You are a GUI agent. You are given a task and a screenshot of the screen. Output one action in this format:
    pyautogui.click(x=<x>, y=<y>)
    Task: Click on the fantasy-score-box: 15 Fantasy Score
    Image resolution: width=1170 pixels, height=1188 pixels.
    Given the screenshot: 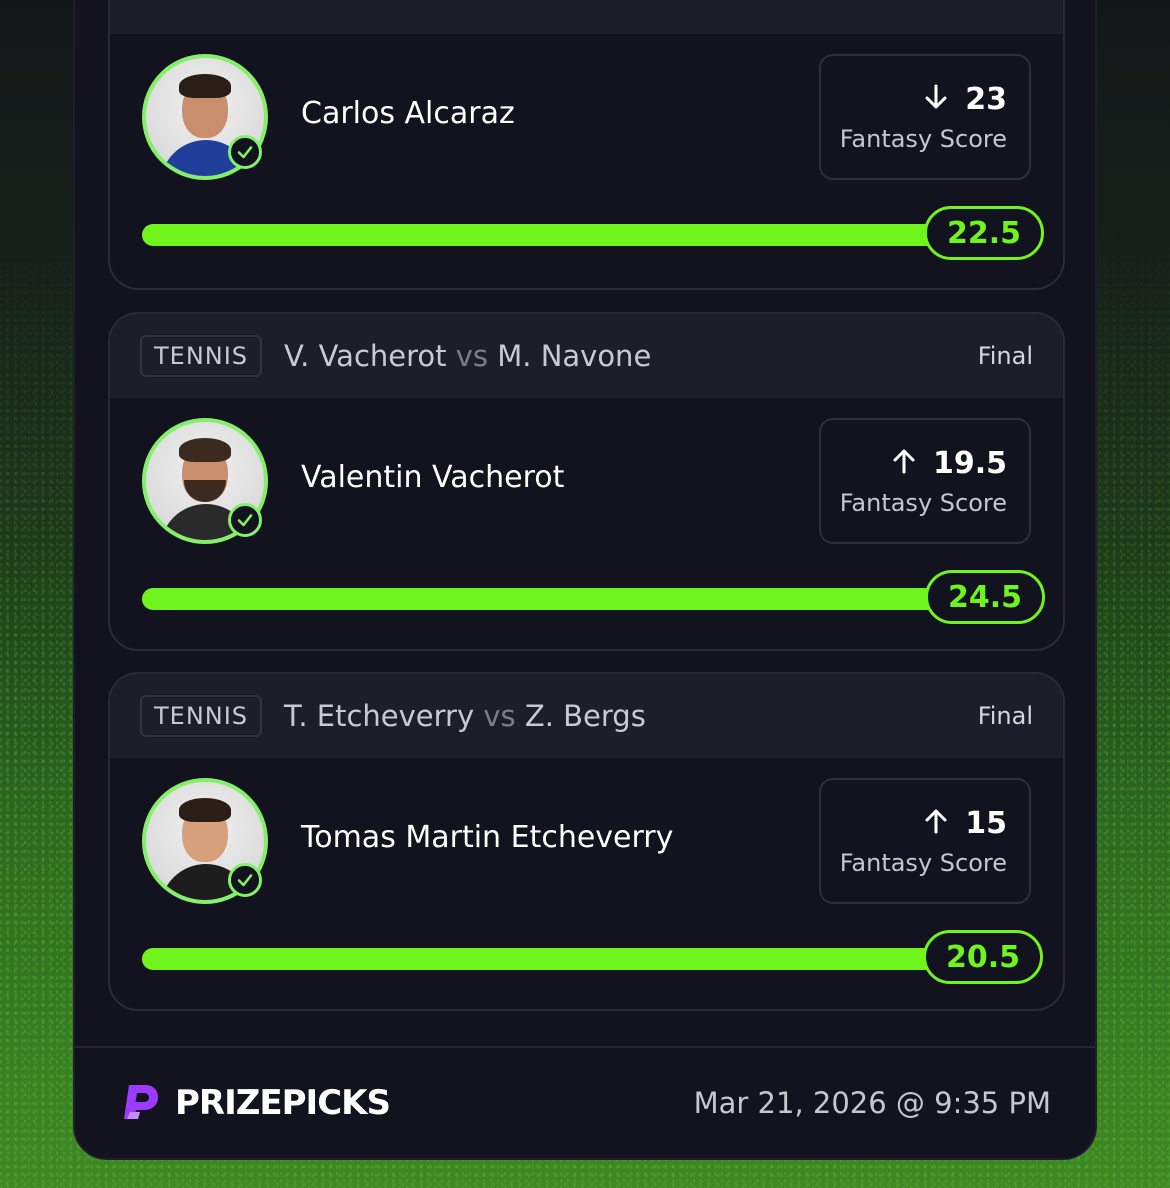 What is the action you would take?
    pyautogui.click(x=925, y=841)
    